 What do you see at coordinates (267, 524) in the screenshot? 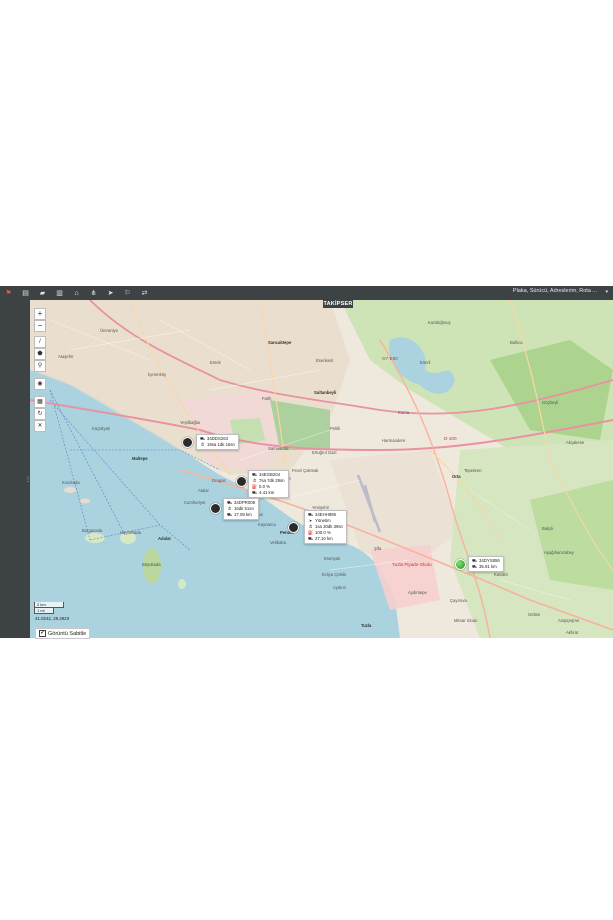
I see `place-label: Kaynarca` at bounding box center [267, 524].